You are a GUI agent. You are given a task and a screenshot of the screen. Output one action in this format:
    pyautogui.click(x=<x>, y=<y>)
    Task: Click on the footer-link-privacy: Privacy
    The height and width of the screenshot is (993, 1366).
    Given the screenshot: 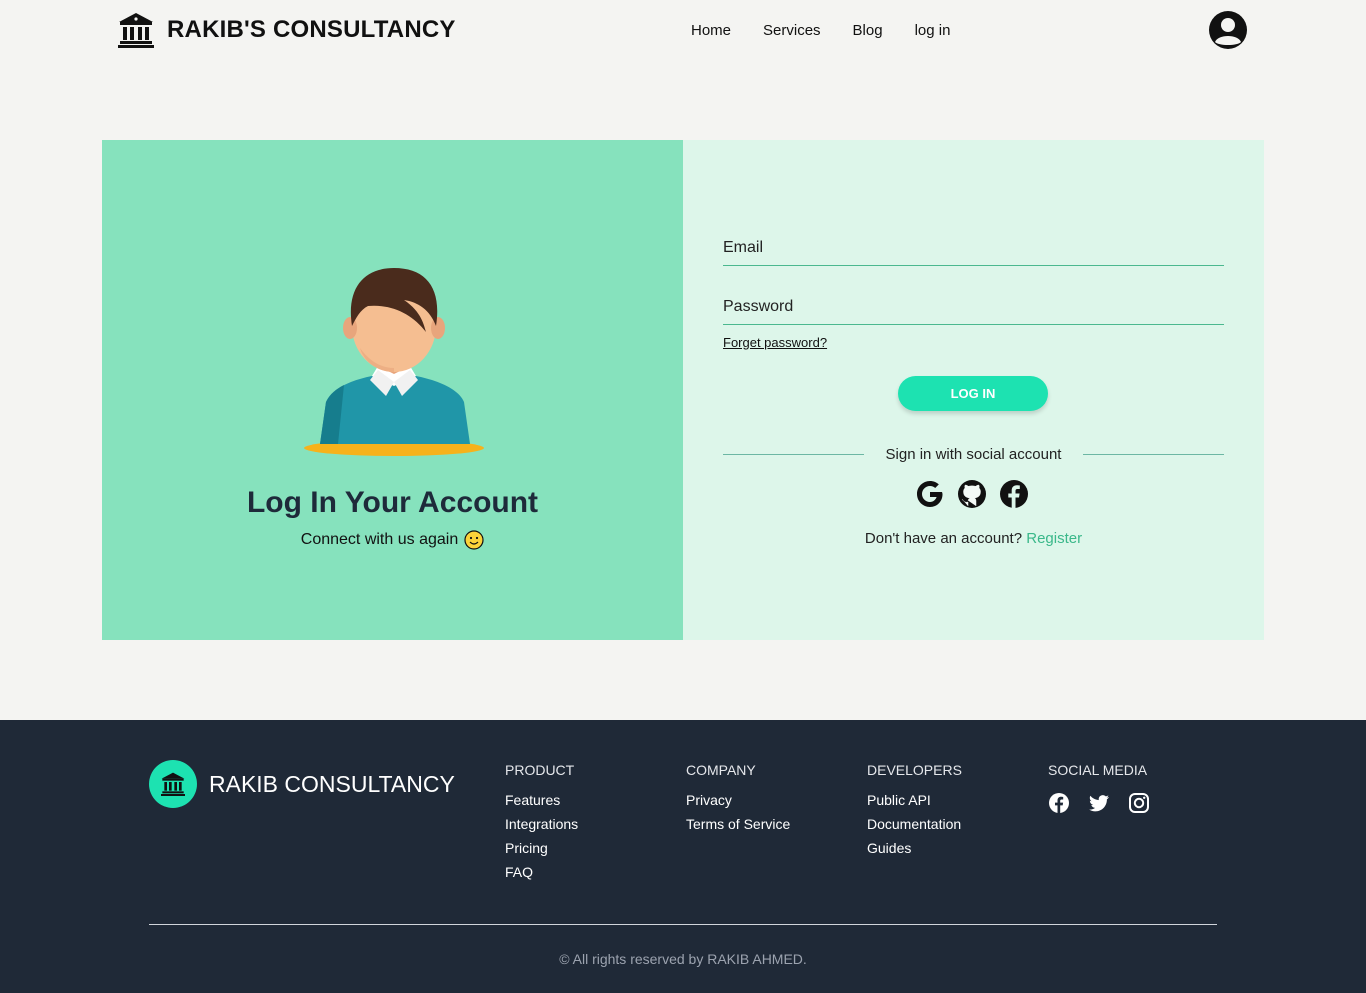 What is the action you would take?
    pyautogui.click(x=738, y=800)
    